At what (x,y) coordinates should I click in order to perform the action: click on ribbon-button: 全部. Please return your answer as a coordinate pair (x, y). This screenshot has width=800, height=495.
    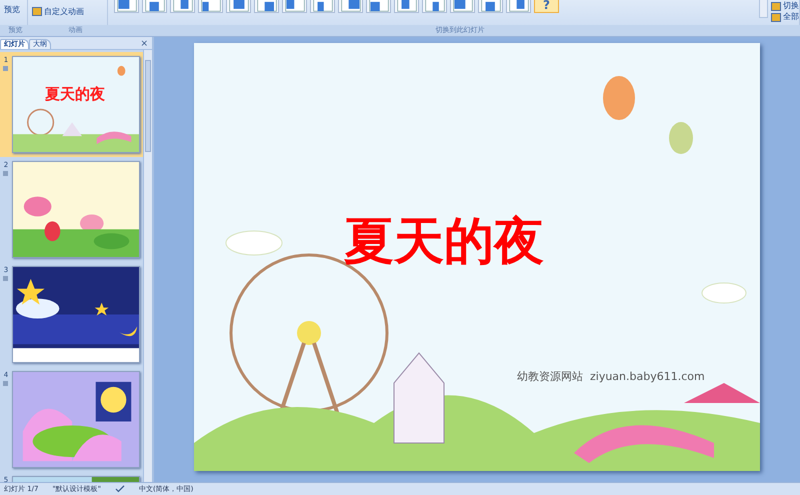
    Looking at the image, I should click on (785, 17).